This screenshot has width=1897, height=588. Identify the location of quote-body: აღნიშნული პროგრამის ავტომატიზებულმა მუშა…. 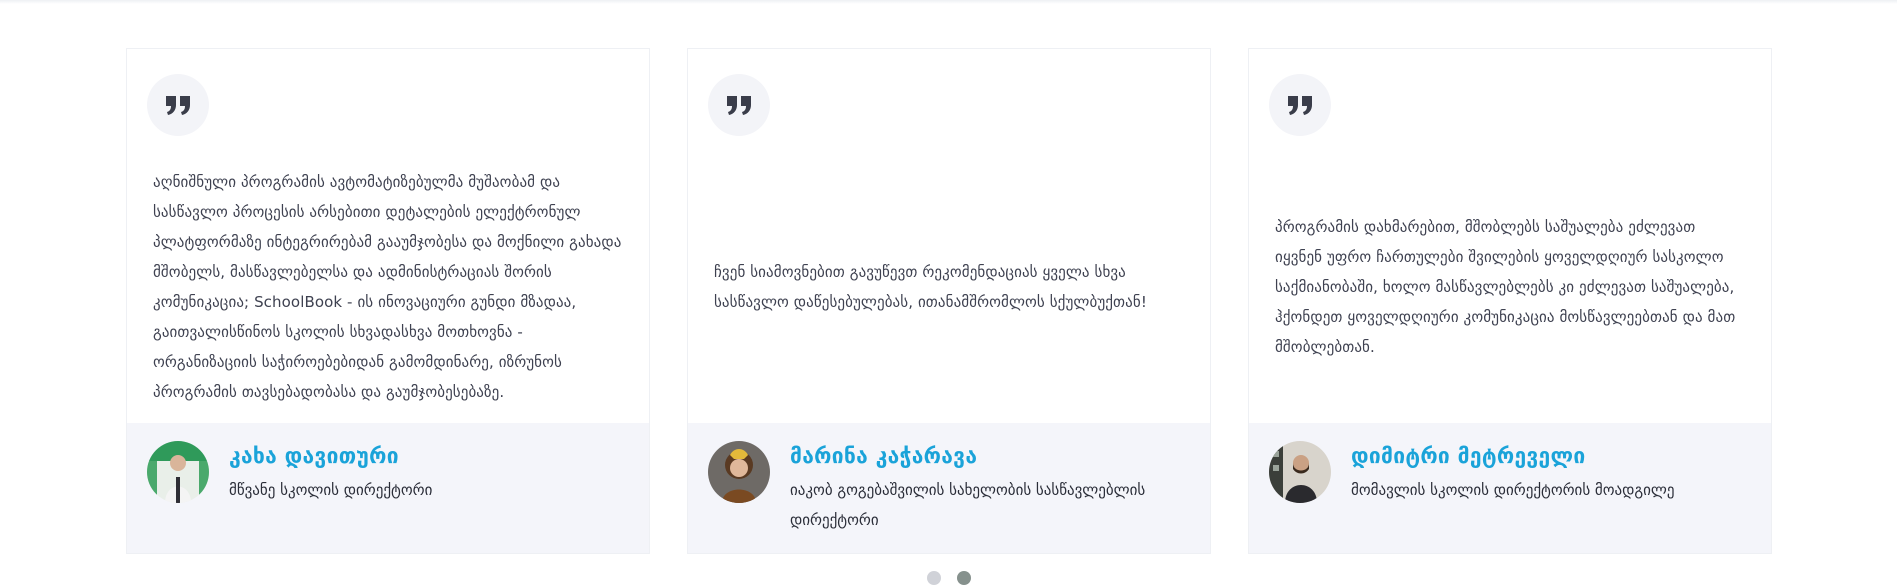
(388, 286).